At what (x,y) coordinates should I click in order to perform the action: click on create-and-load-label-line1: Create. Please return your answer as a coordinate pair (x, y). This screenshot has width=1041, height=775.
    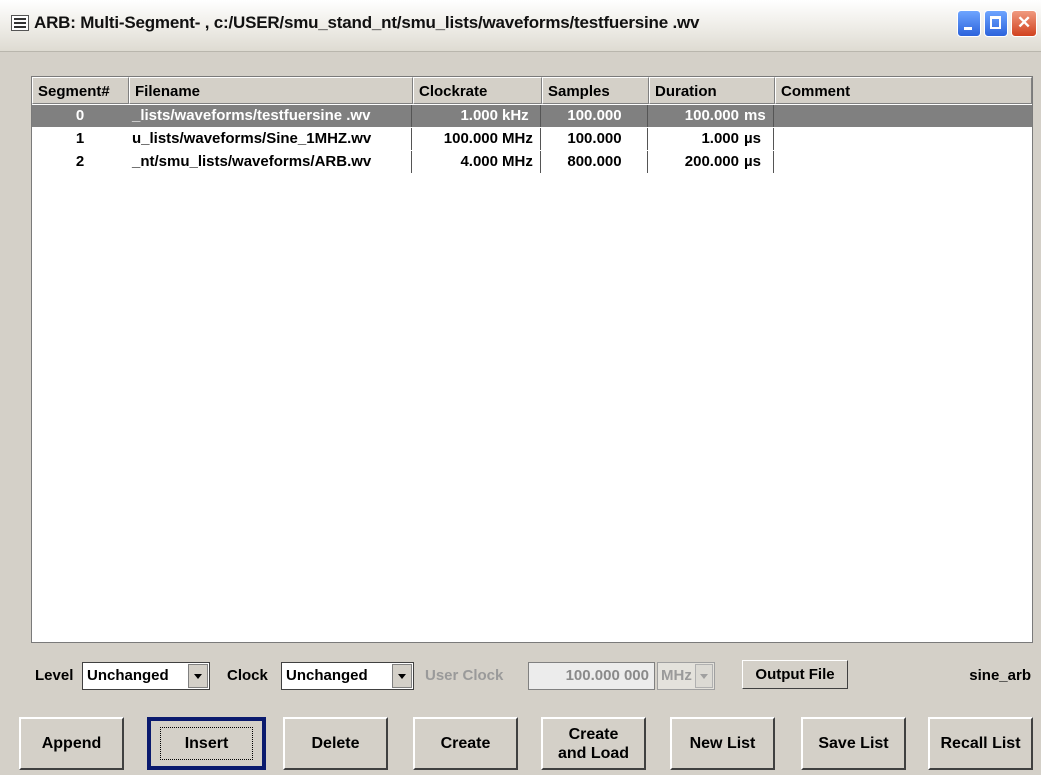
    Looking at the image, I should click on (593, 734).